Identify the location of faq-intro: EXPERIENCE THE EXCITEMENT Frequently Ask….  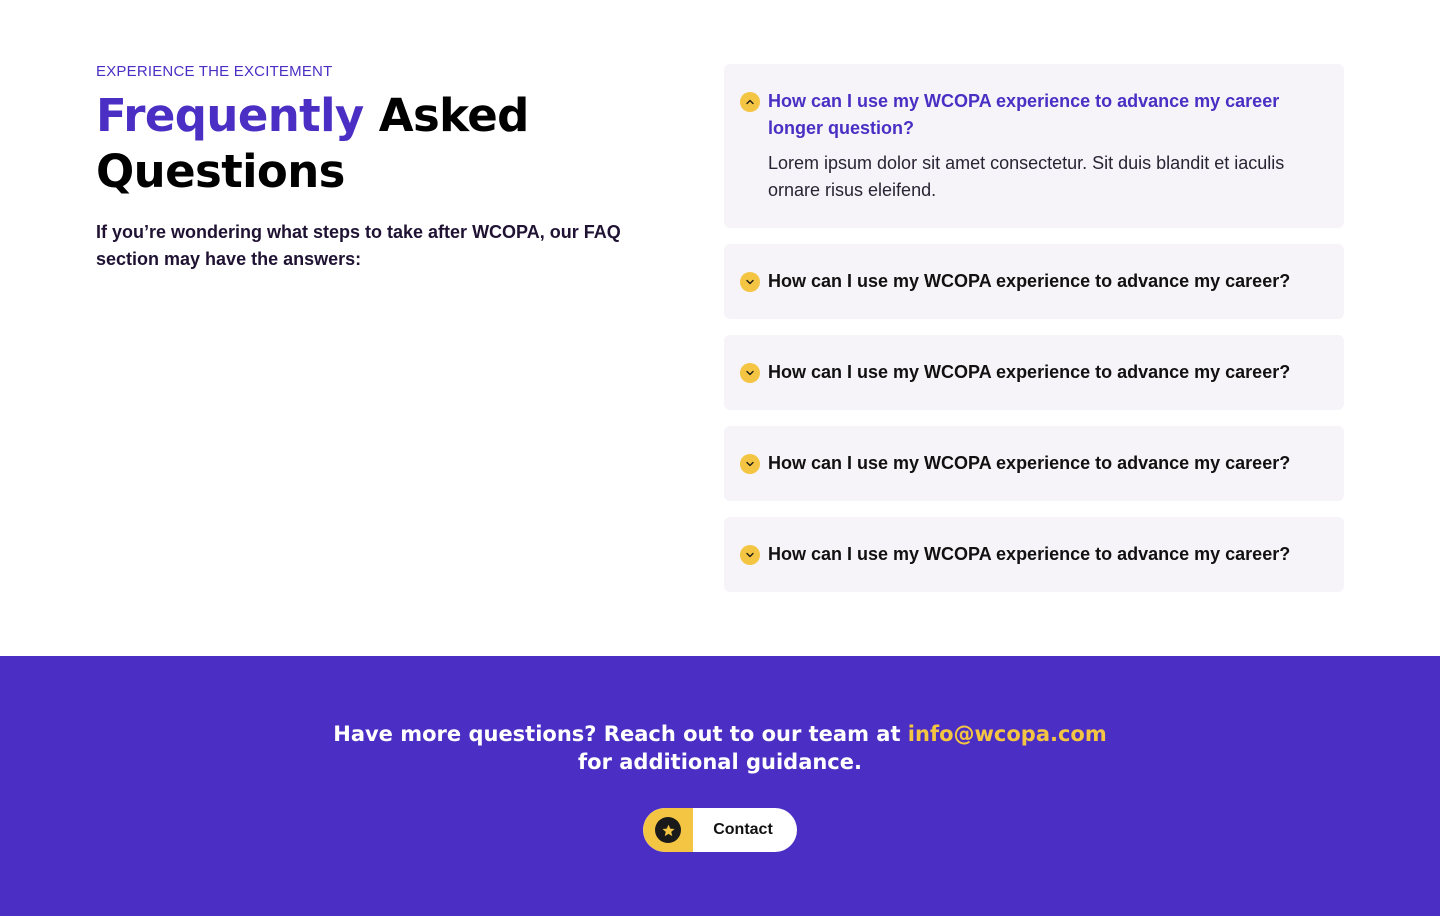
(366, 167).